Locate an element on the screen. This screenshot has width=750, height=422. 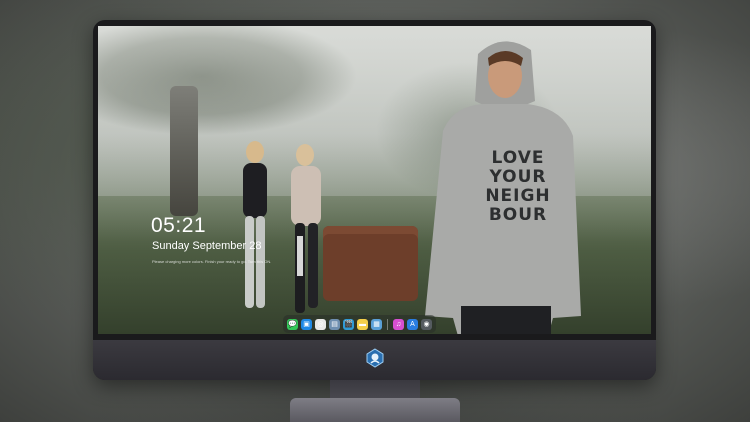
monitor-chin is located at coordinates (374, 360).